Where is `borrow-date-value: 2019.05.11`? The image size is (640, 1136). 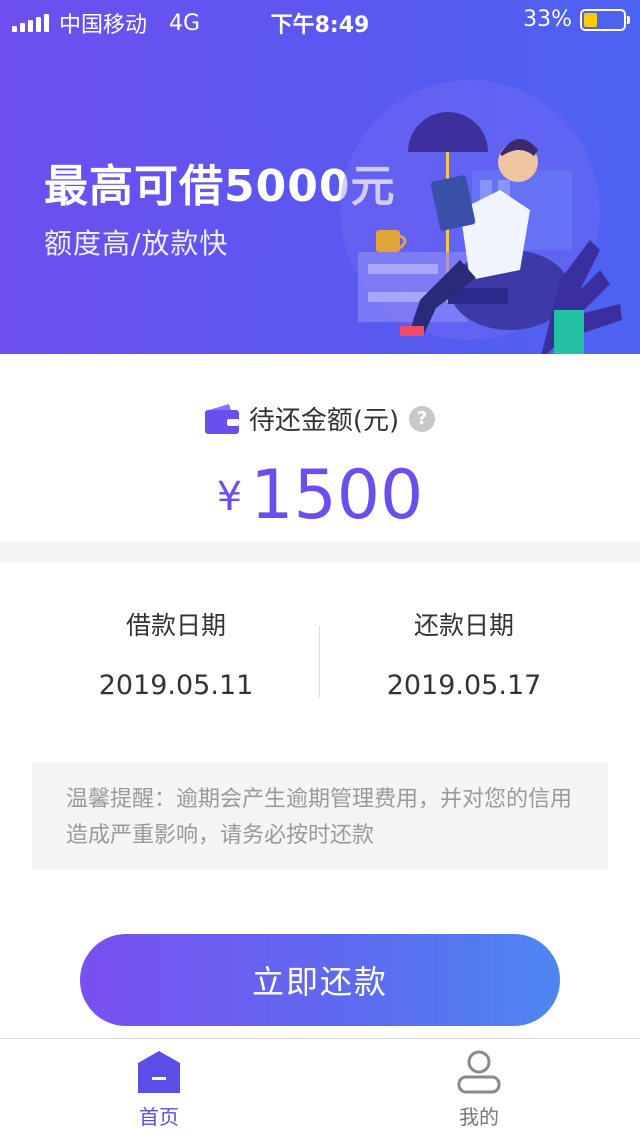 borrow-date-value: 2019.05.11 is located at coordinates (176, 685).